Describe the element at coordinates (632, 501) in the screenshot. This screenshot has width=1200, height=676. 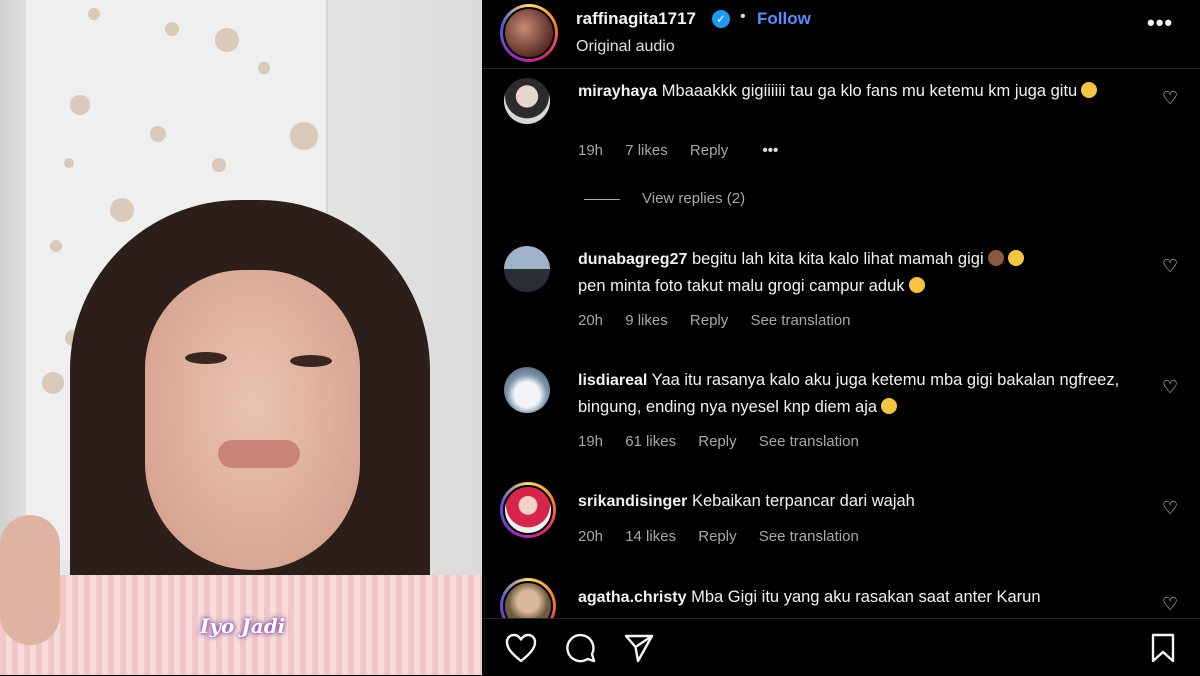
I see `commenter-username: srikandisinger` at that location.